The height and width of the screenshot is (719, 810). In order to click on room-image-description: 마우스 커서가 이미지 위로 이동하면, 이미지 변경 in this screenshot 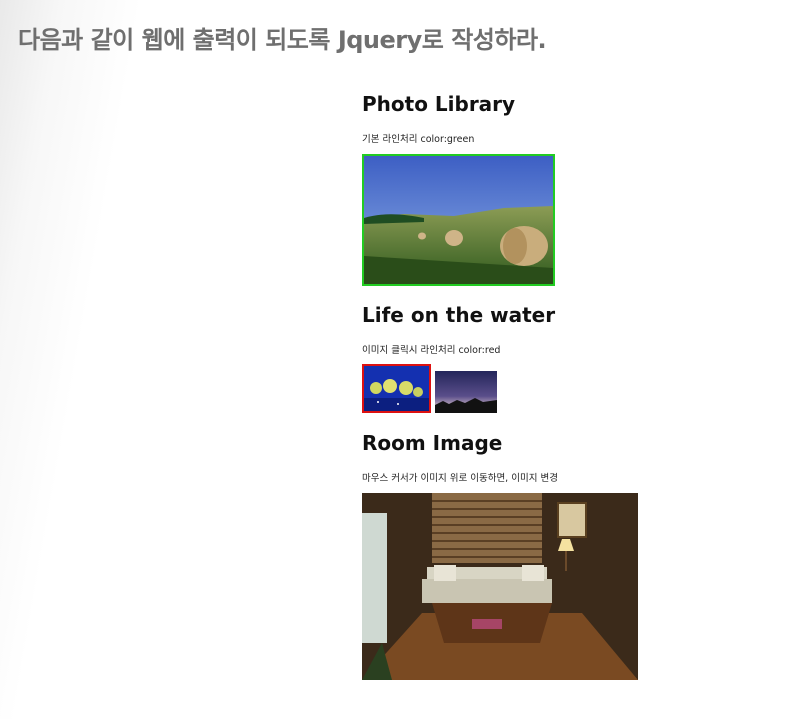, I will do `click(460, 478)`.